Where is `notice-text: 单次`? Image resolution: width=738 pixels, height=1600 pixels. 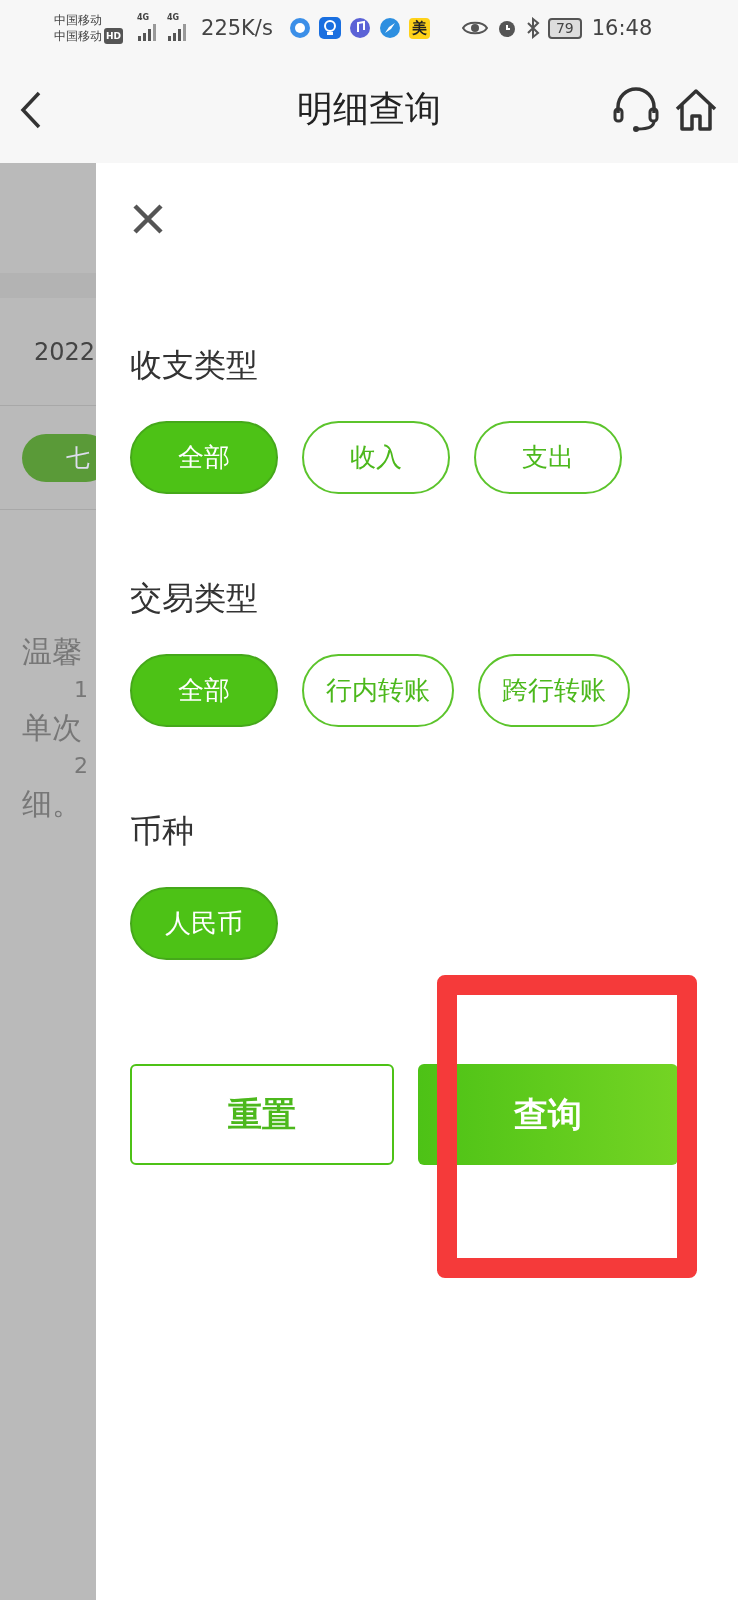
notice-text: 单次 is located at coordinates (52, 728).